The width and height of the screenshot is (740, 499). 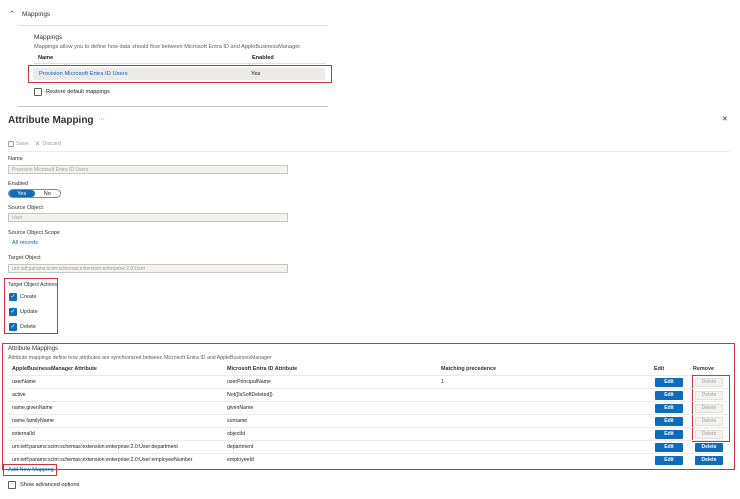 I want to click on target-object-label: Target Object, so click(x=24, y=258).